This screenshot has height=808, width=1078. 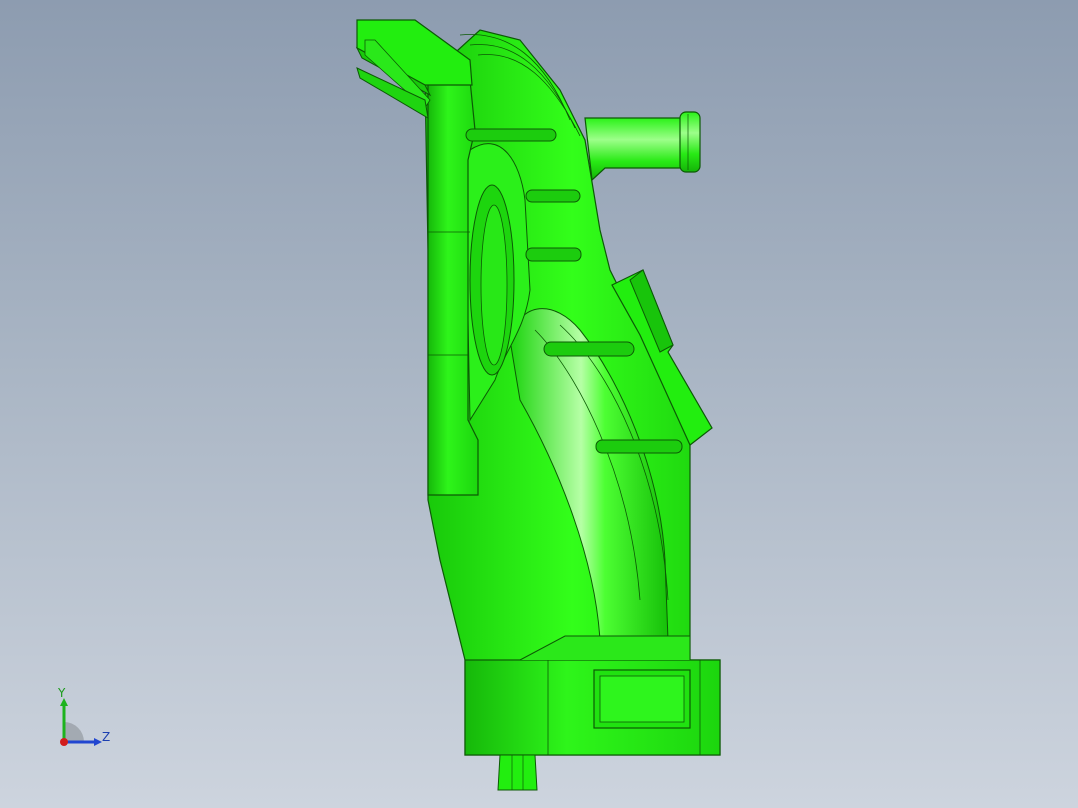 What do you see at coordinates (106, 737) in the screenshot?
I see `triad-z-label: Z` at bounding box center [106, 737].